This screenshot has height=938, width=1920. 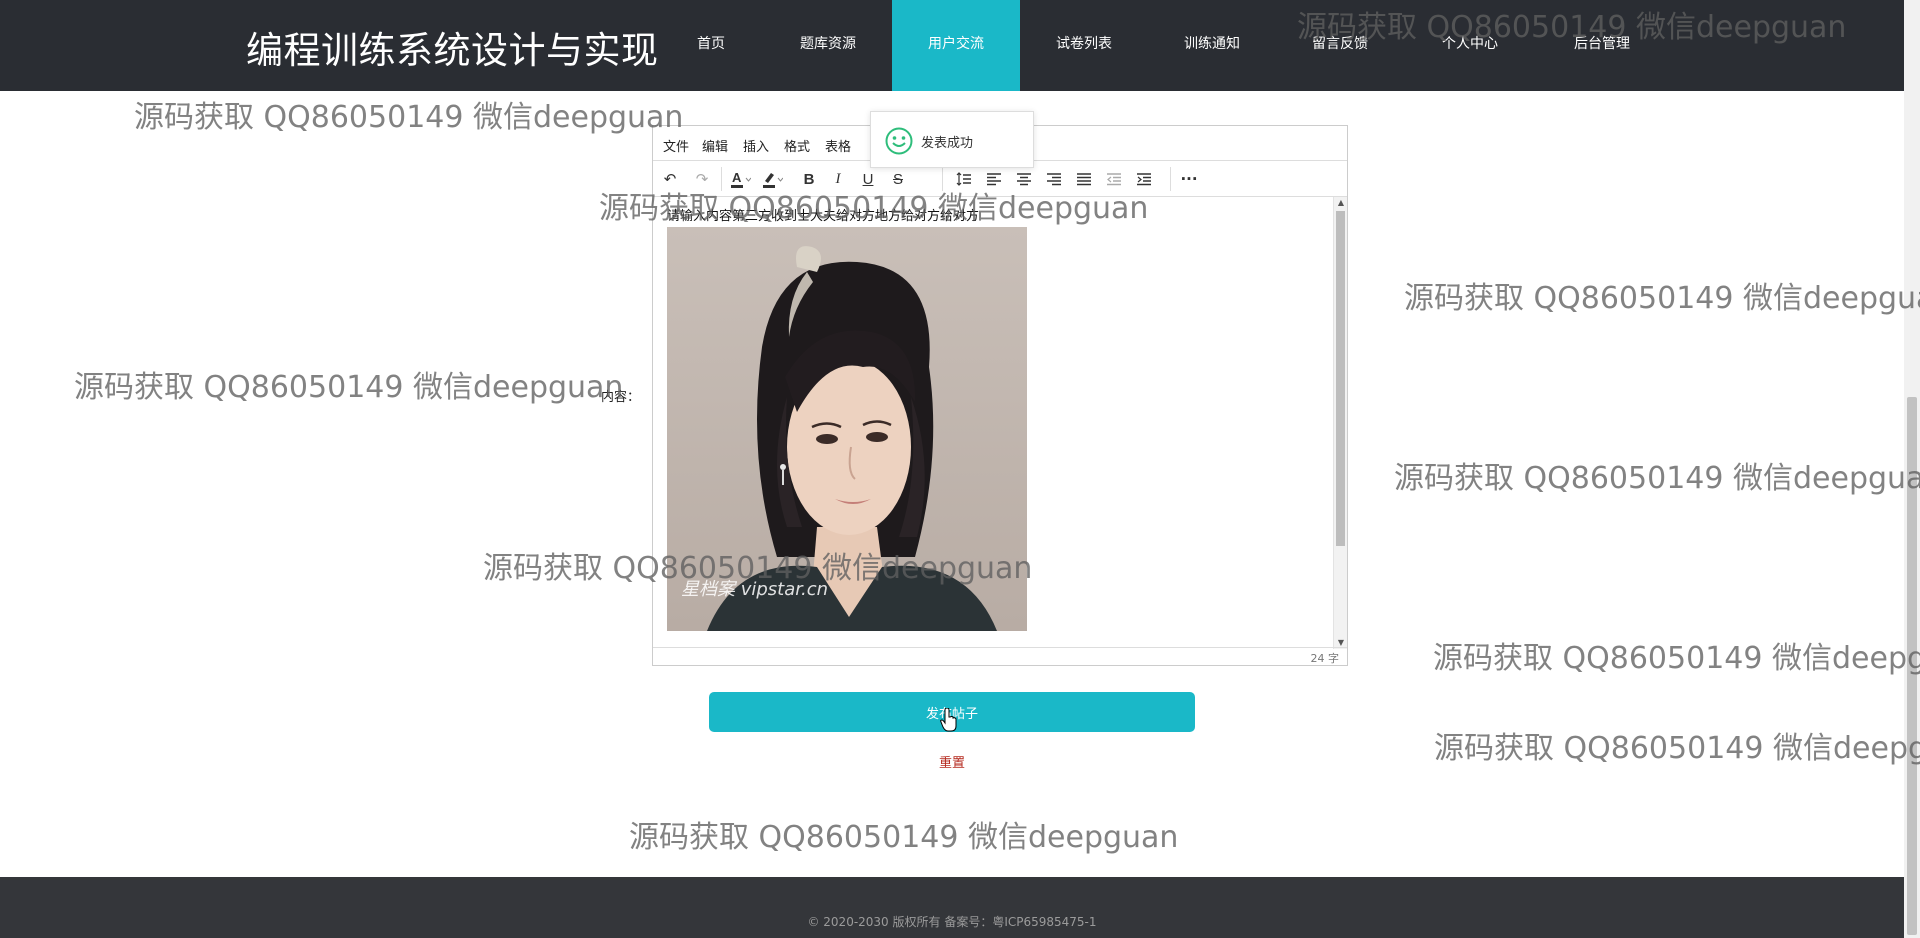 I want to click on hand-cursor-icon, so click(x=948, y=720).